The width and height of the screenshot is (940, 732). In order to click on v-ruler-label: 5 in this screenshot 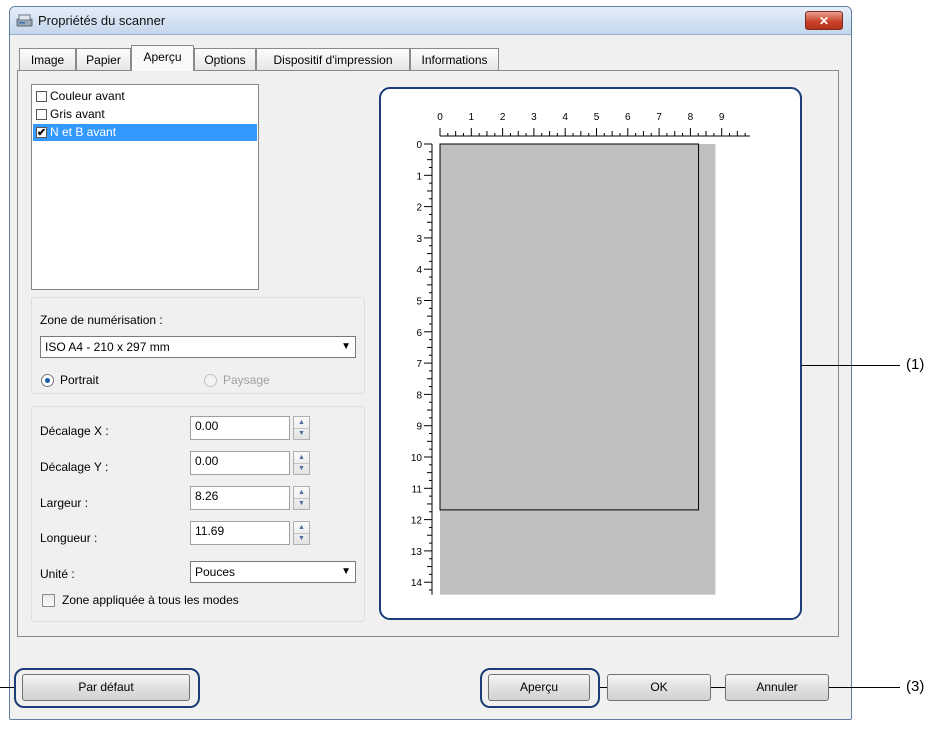, I will do `click(419, 302)`.